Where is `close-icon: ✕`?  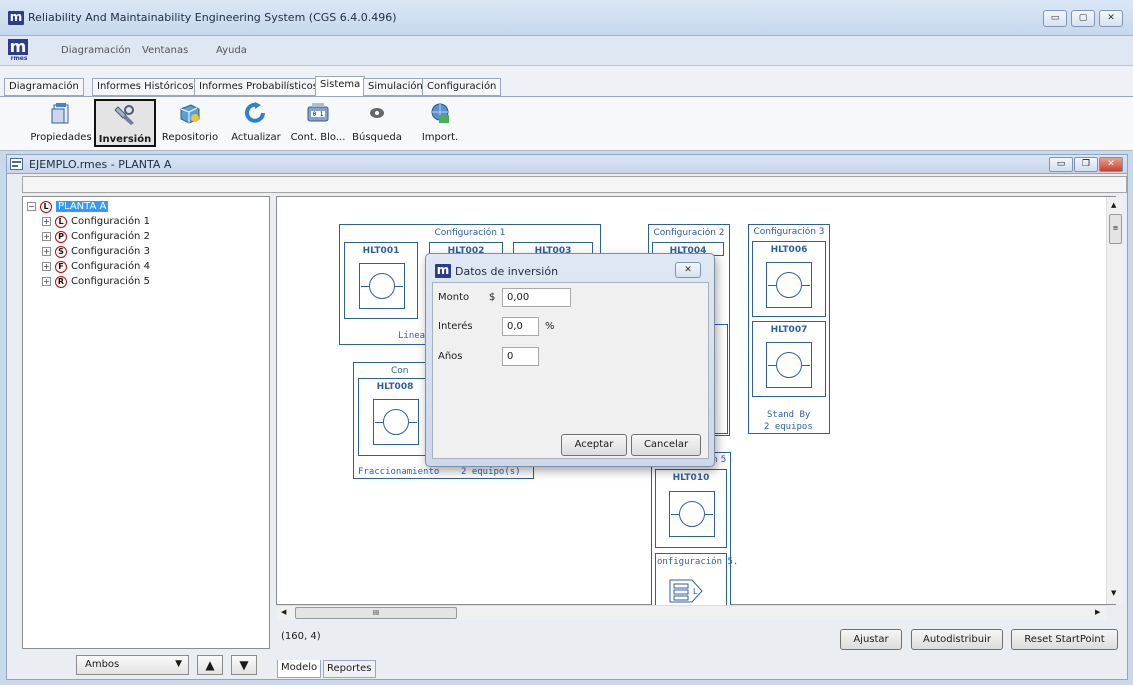
close-icon: ✕ is located at coordinates (1111, 18).